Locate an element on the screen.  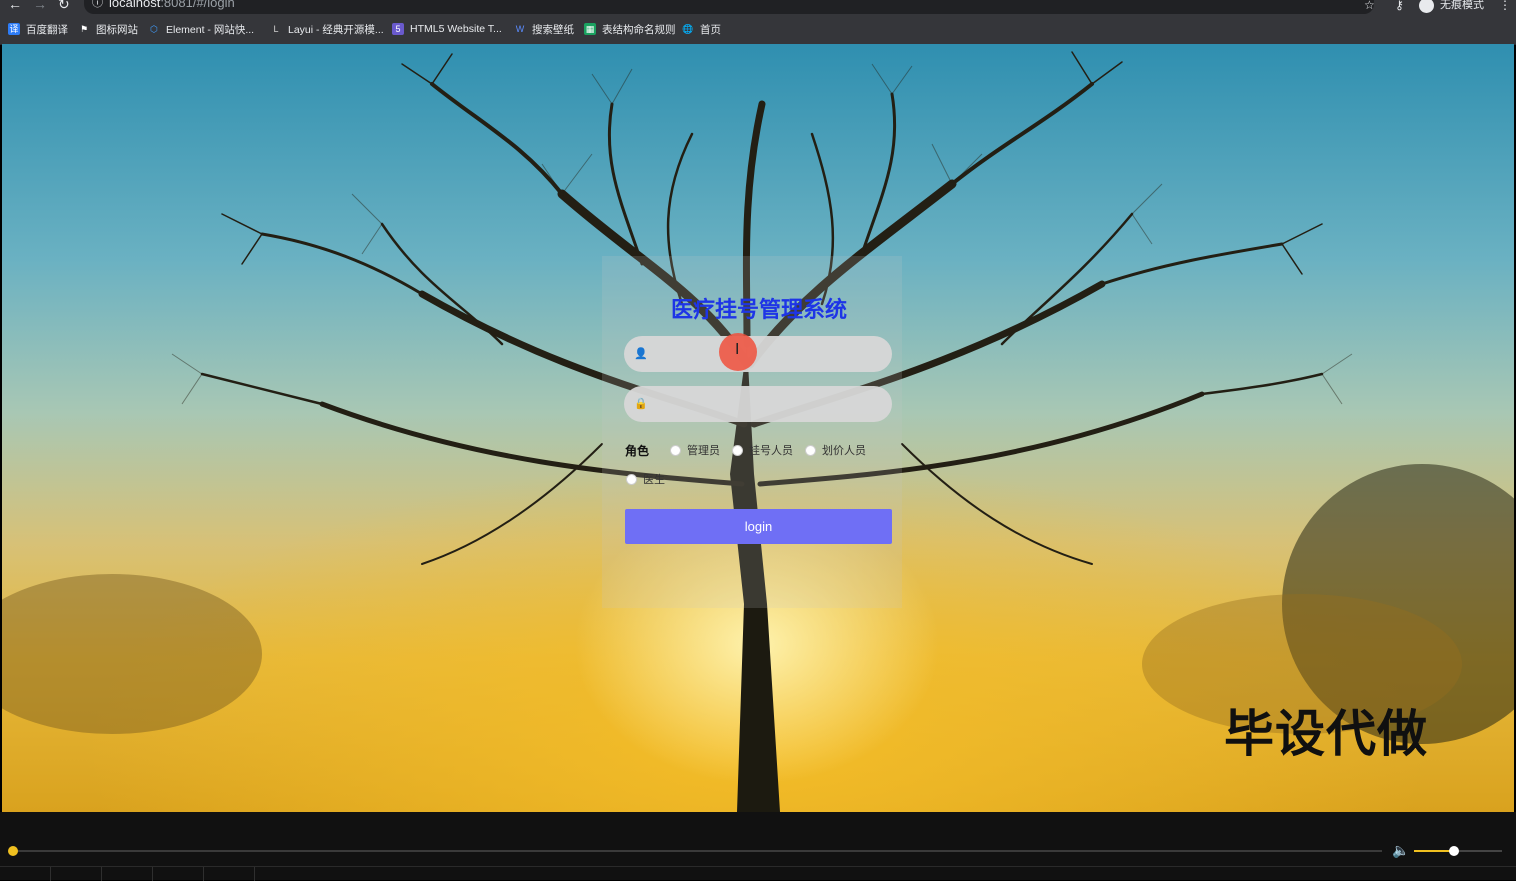
text-cursor-icon: I is located at coordinates (737, 349).